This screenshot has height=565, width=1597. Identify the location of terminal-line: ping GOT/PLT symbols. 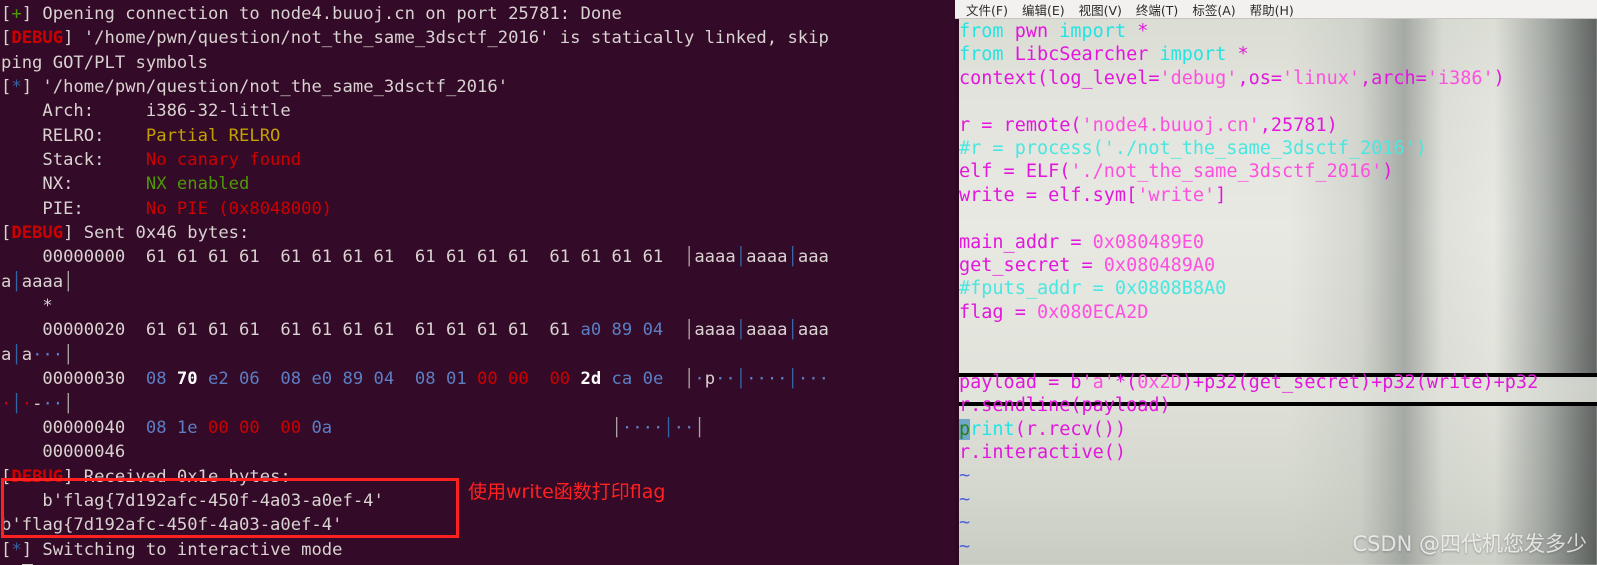
(478, 63).